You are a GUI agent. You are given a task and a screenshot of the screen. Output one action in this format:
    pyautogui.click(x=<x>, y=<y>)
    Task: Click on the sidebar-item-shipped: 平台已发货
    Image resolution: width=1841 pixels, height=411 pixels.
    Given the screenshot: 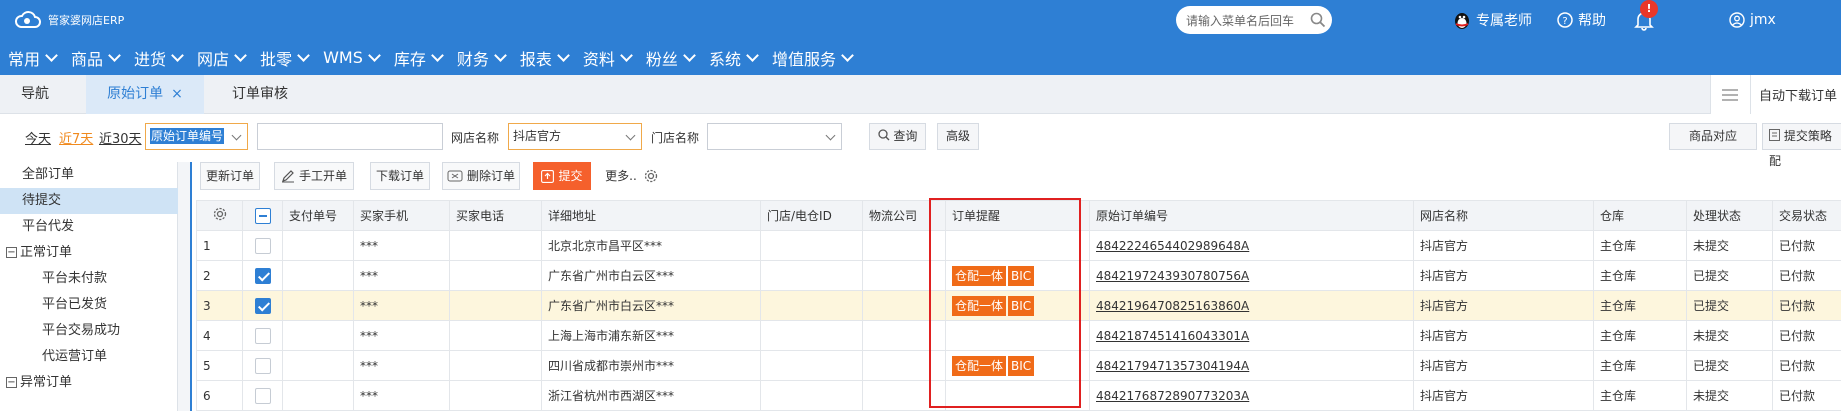 What is the action you would take?
    pyautogui.click(x=74, y=305)
    